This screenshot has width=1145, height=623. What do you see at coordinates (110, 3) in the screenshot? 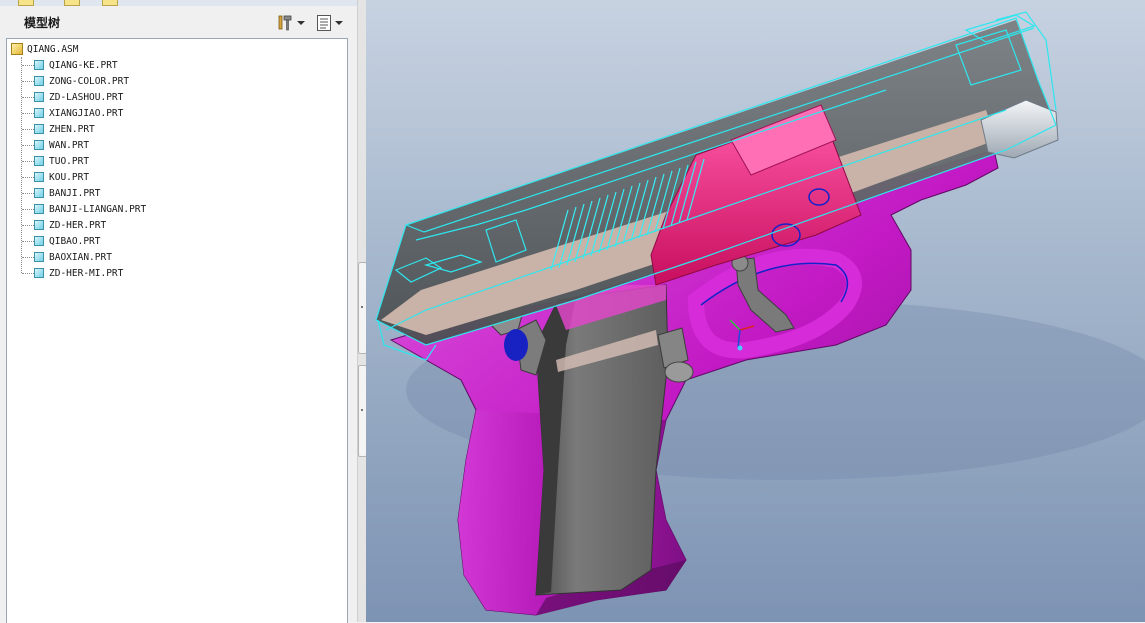
I see `navigator-tab-favorites` at bounding box center [110, 3].